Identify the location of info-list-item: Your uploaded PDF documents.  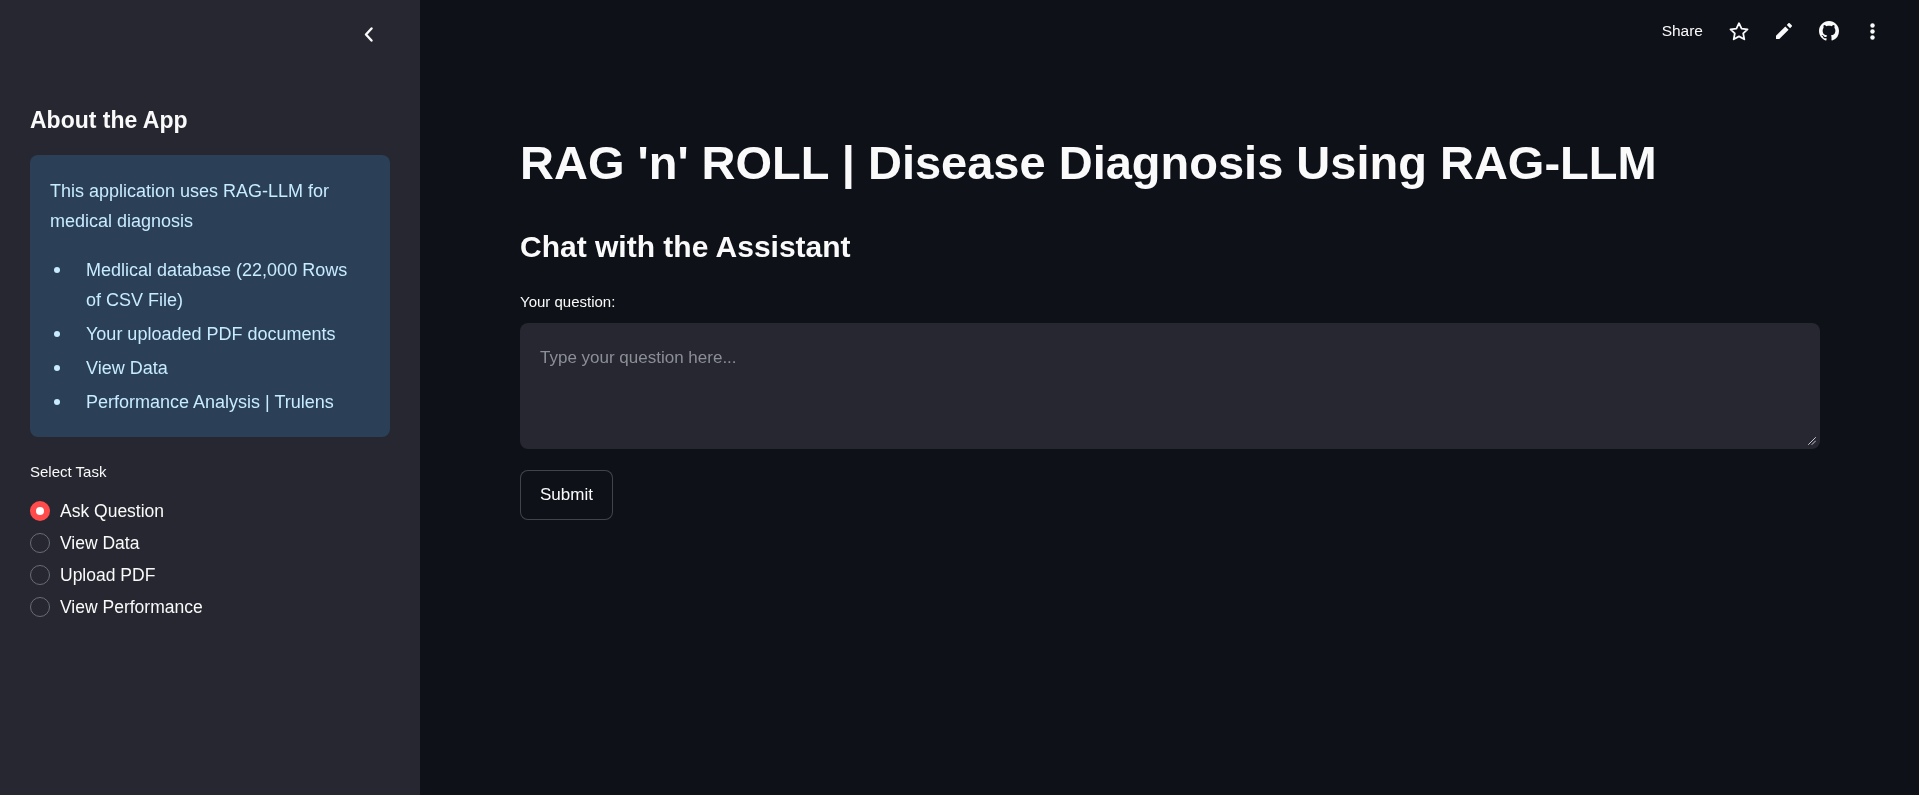
(211, 334).